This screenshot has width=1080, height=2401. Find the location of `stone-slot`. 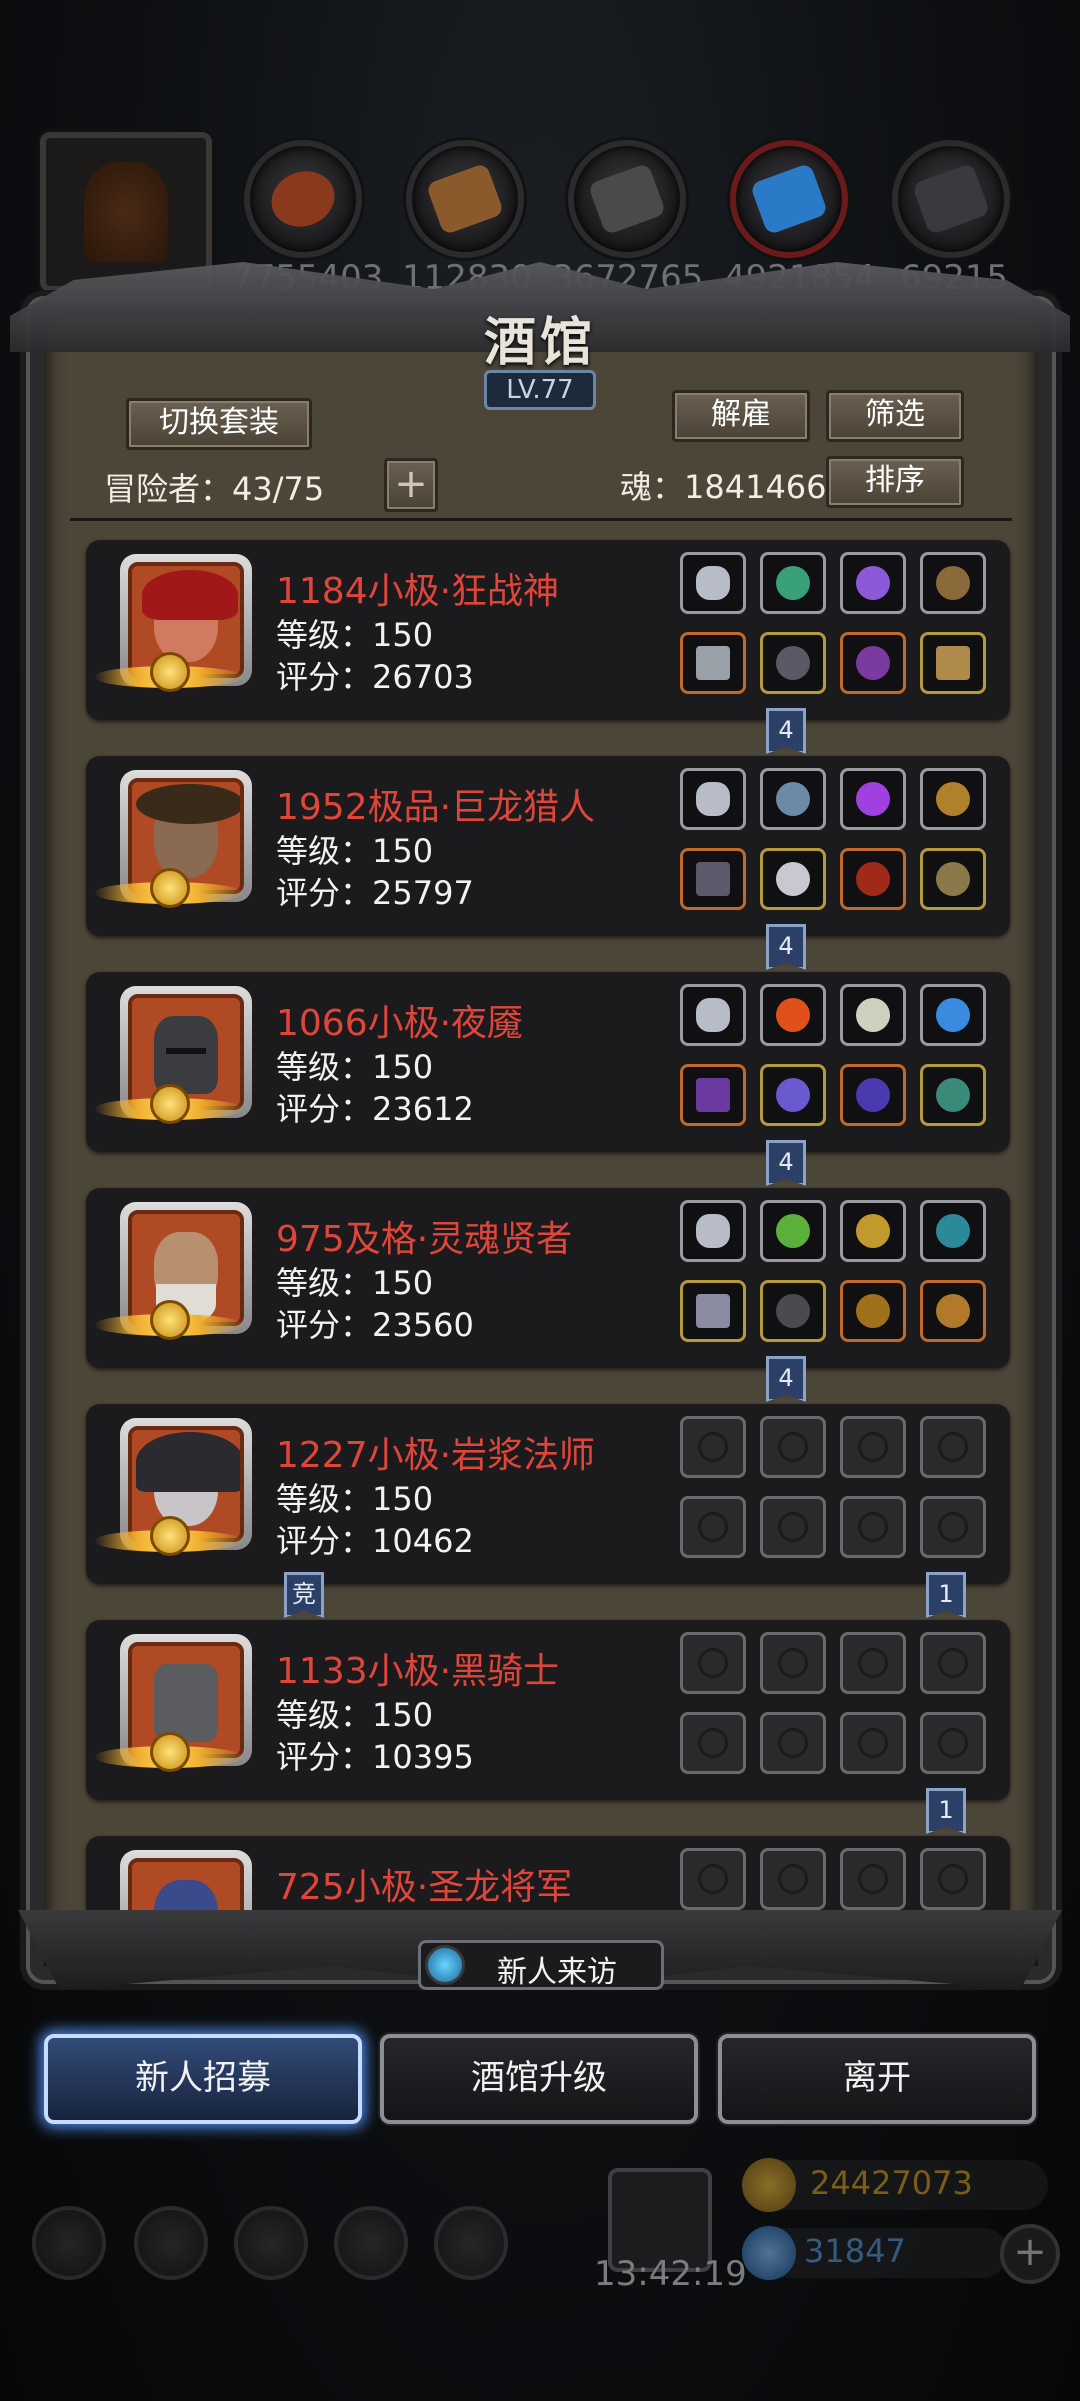

stone-slot is located at coordinates (953, 1231).